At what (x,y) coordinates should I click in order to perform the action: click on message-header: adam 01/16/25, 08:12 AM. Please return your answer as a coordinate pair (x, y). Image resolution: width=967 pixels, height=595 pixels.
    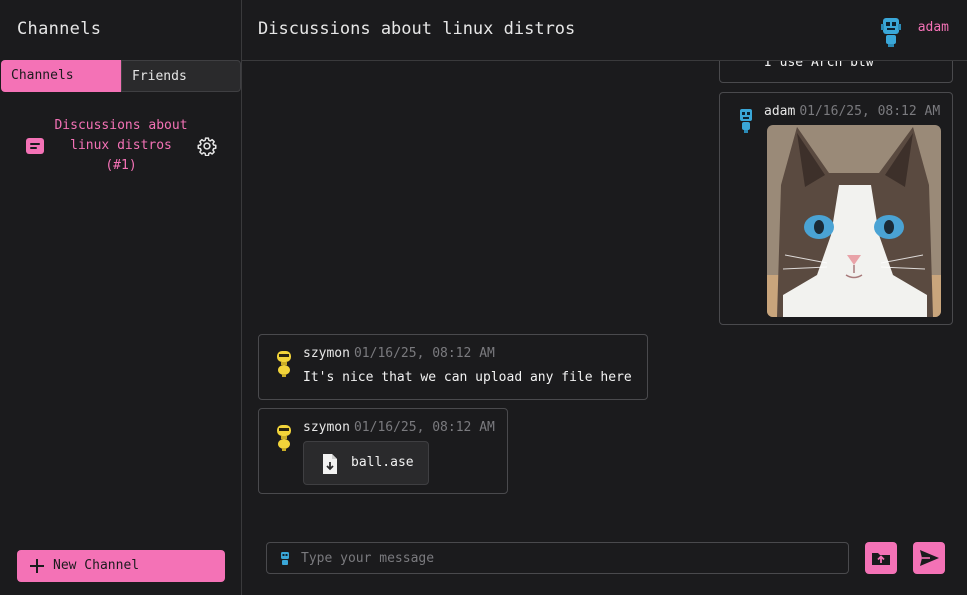
    Looking at the image, I should click on (852, 111).